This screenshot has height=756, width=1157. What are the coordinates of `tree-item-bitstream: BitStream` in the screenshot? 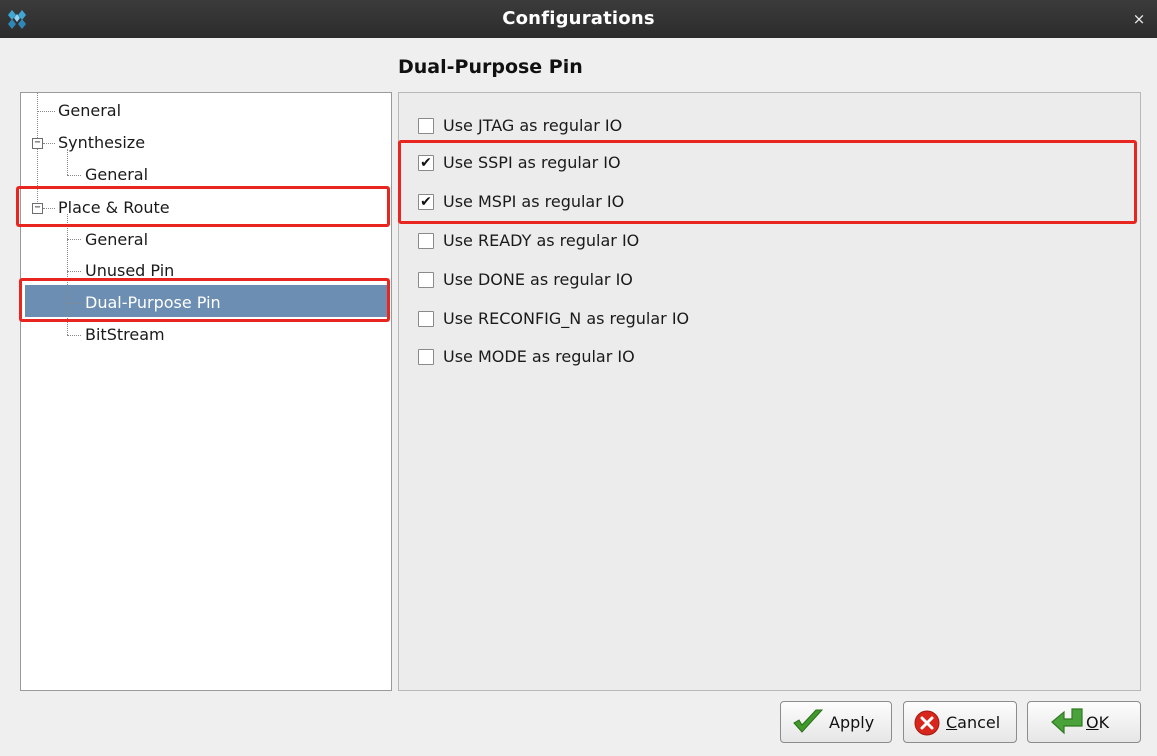 It's located at (125, 334).